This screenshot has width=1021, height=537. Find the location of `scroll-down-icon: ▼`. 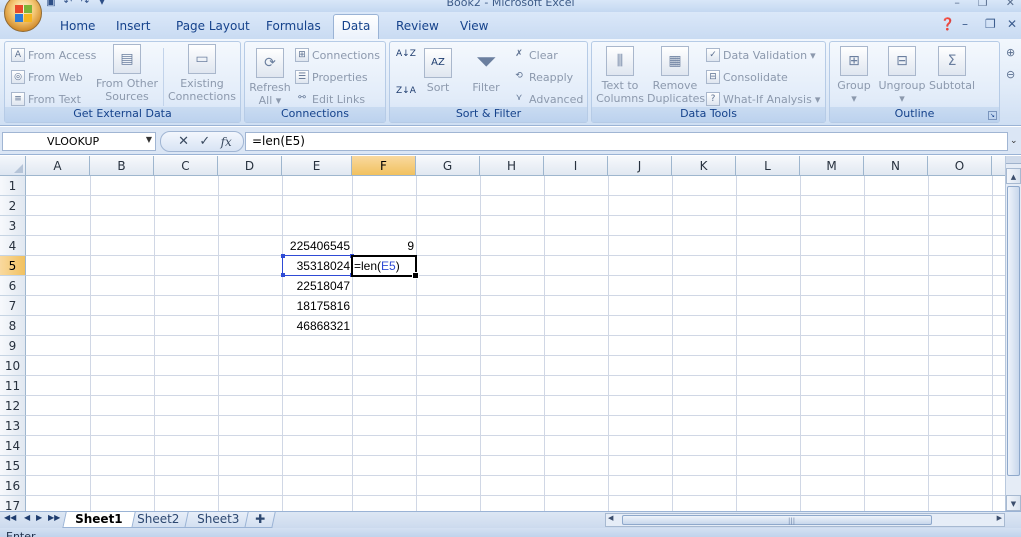

scroll-down-icon: ▼ is located at coordinates (1013, 503).